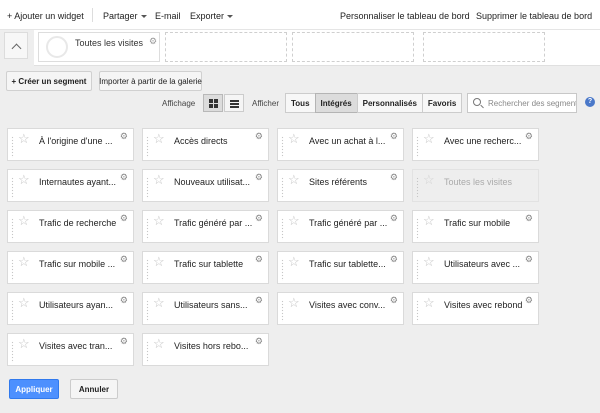 This screenshot has width=600, height=413. Describe the element at coordinates (340, 267) in the screenshot. I see `segment-card: ☆ Trafic sur tablette... ⚙` at that location.